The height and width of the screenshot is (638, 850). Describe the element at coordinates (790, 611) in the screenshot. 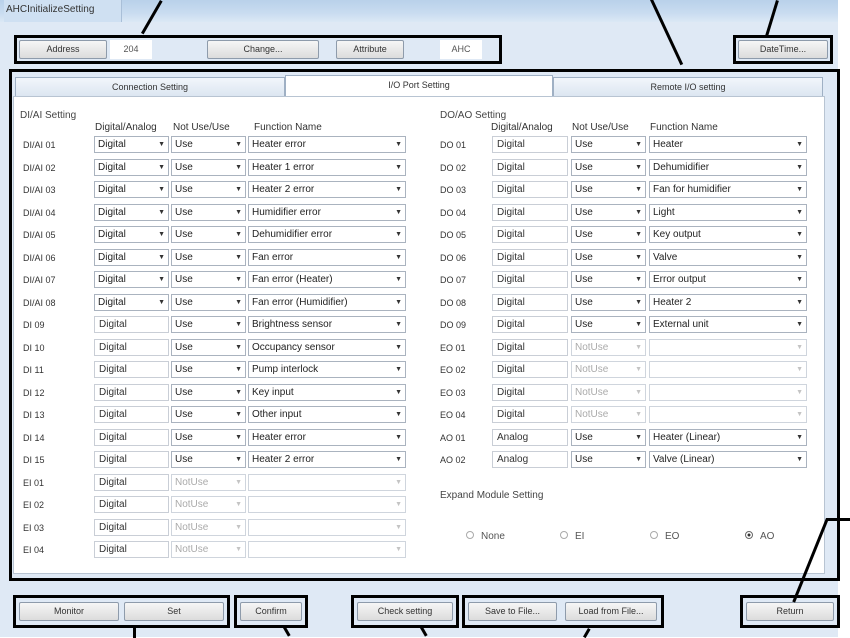

I see `return-highlight-frame` at that location.